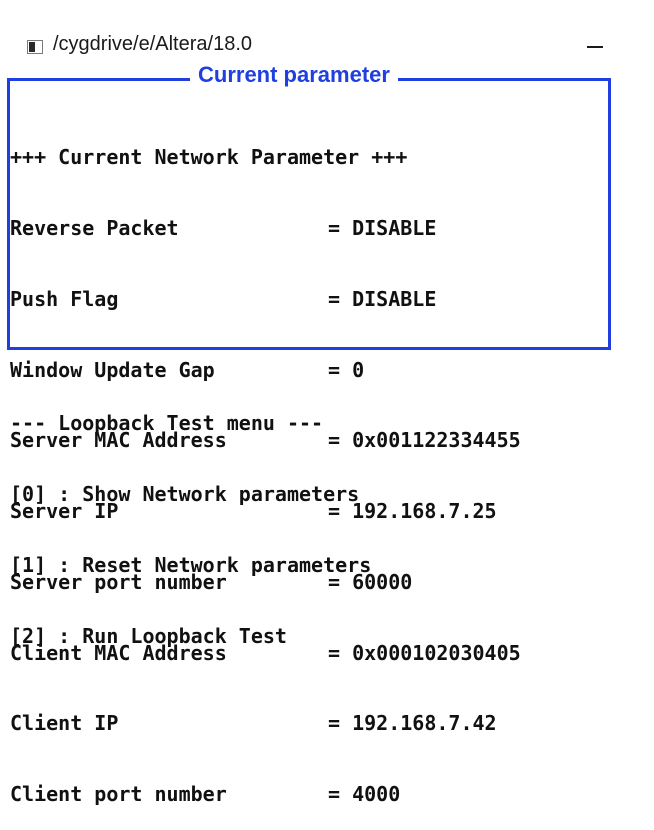  Describe the element at coordinates (191, 564) in the screenshot. I see `menu-item: [1] : Reset Network parameters` at that location.